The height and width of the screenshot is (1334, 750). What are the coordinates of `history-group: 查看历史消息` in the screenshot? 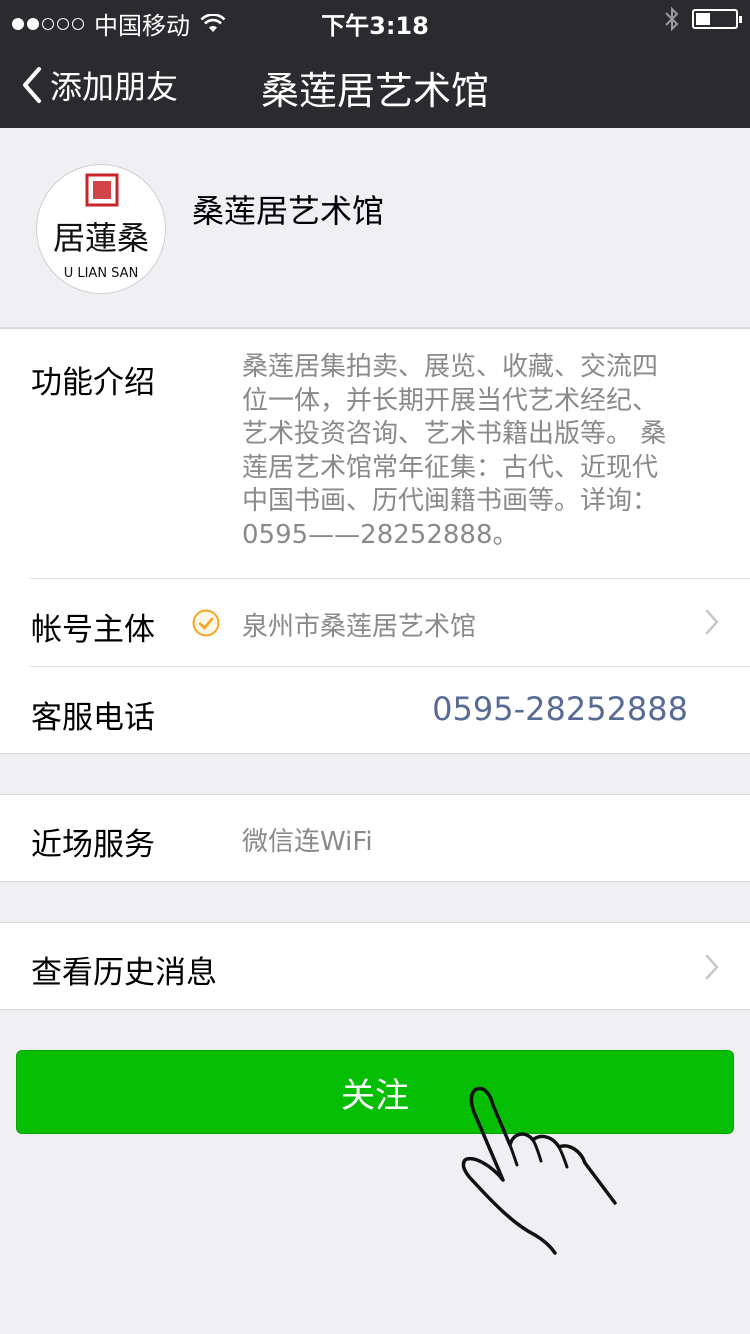 It's located at (375, 966).